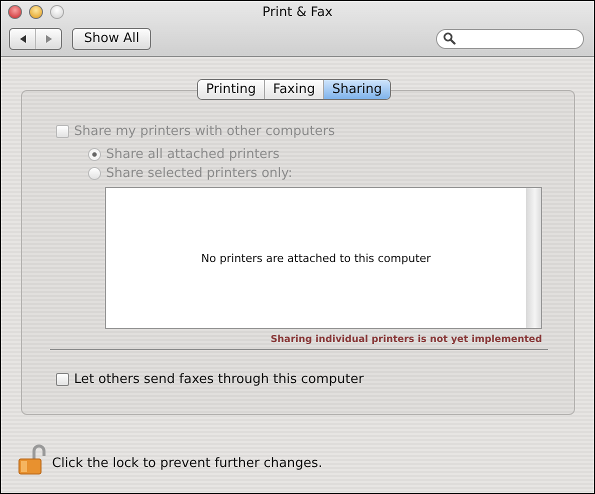 The height and width of the screenshot is (494, 595). Describe the element at coordinates (231, 89) in the screenshot. I see `tab: Printing` at that location.